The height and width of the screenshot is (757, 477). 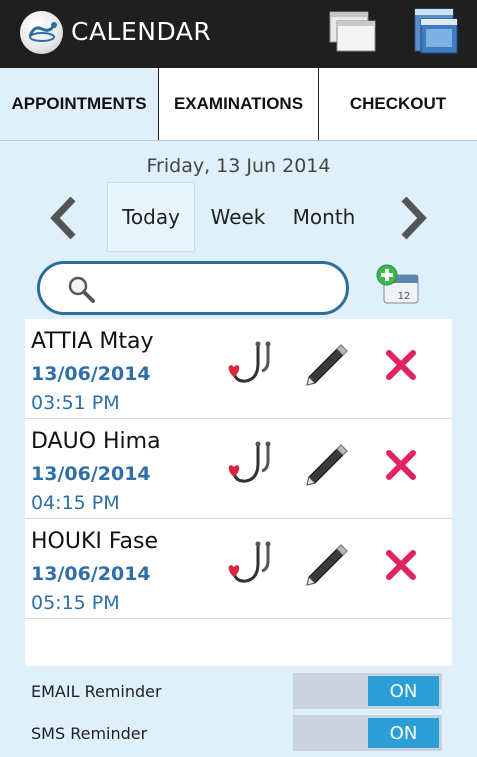 What do you see at coordinates (238, 34) in the screenshot?
I see `action-bar: CALENDAR` at bounding box center [238, 34].